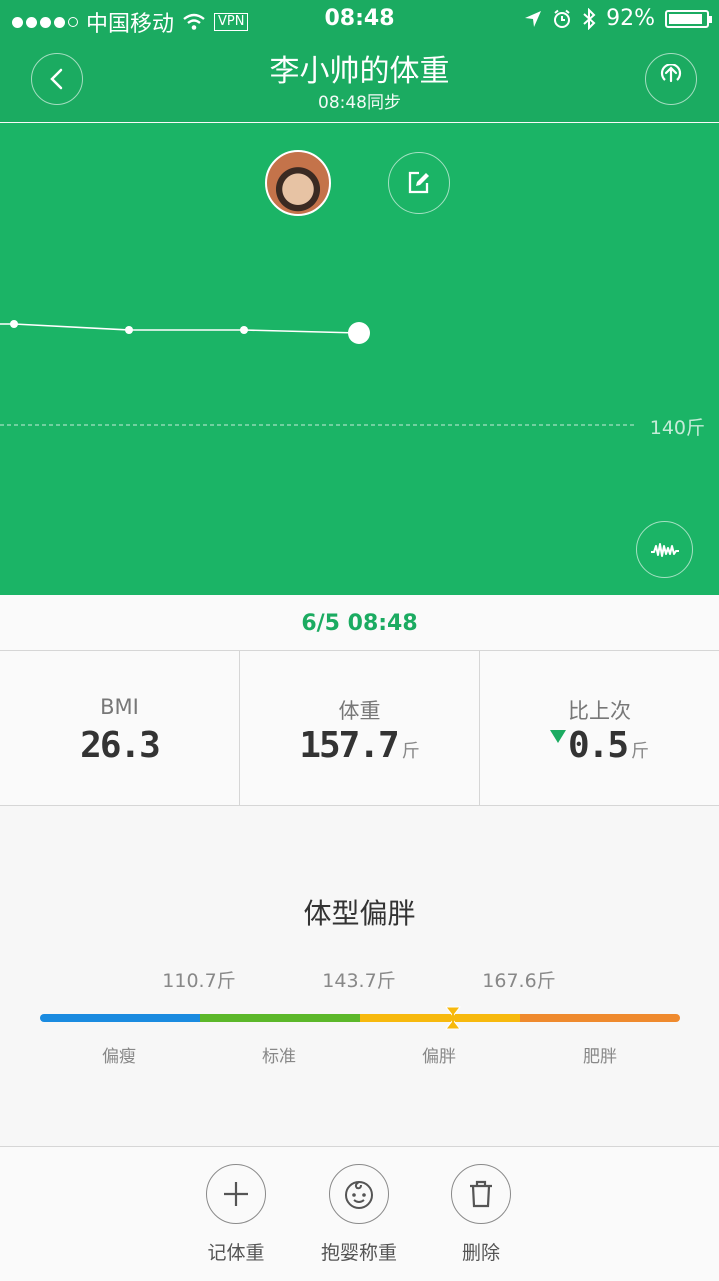 The height and width of the screenshot is (1281, 719). Describe the element at coordinates (236, 1253) in the screenshot. I see `tool-label: 记体重` at that location.